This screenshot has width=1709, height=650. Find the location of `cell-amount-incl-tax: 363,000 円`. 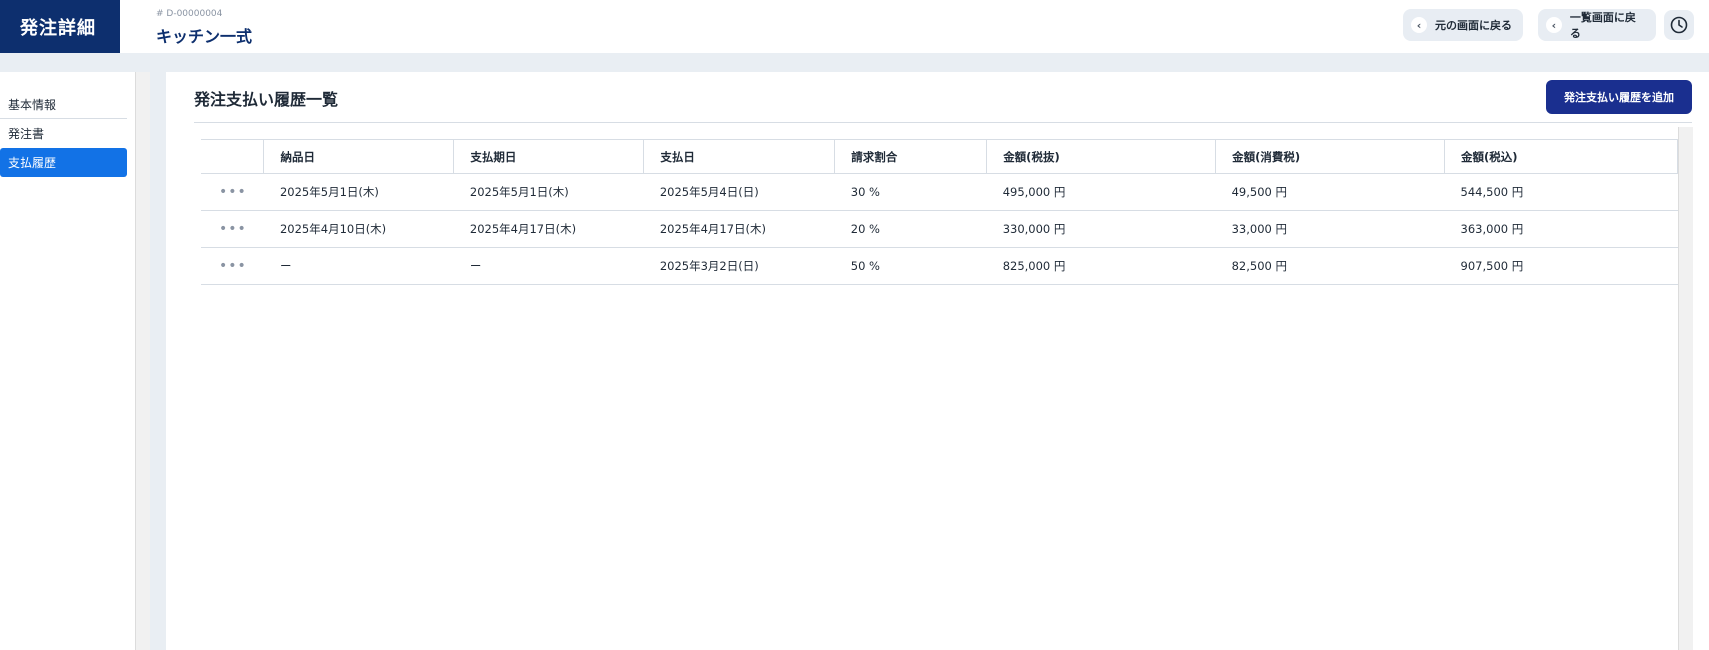

cell-amount-incl-tax: 363,000 円 is located at coordinates (1561, 229).